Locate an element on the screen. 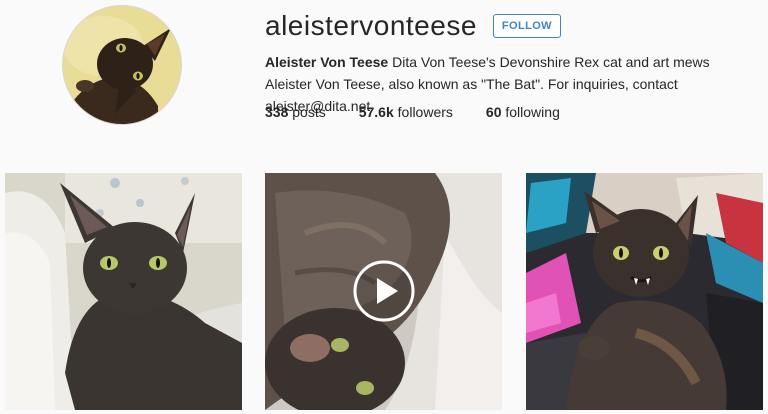 This screenshot has width=768, height=414. following-count: 60 is located at coordinates (493, 112).